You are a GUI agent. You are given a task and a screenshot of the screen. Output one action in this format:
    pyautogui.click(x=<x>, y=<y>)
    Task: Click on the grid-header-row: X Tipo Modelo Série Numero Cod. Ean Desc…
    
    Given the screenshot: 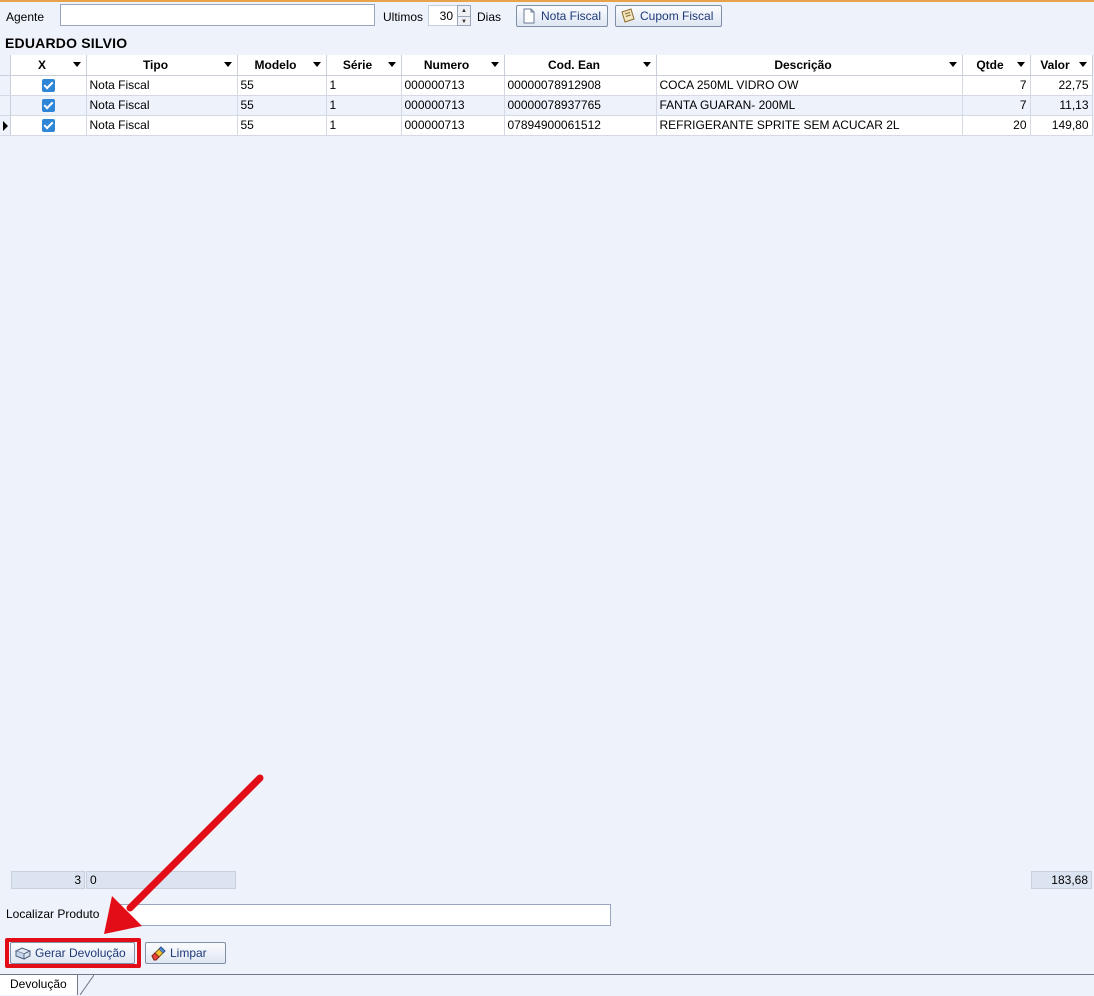 What is the action you would take?
    pyautogui.click(x=546, y=65)
    